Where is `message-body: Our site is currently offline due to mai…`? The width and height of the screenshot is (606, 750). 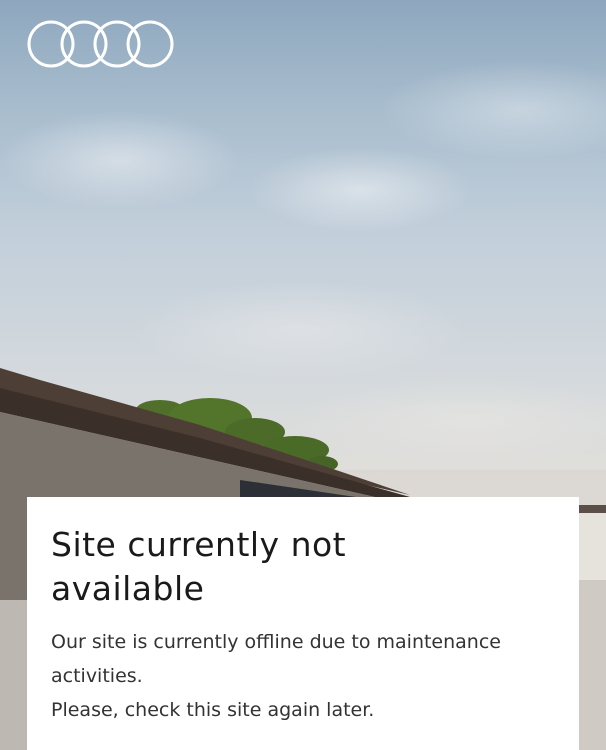
message-body: Our site is currently offline due to mai… is located at coordinates (303, 676).